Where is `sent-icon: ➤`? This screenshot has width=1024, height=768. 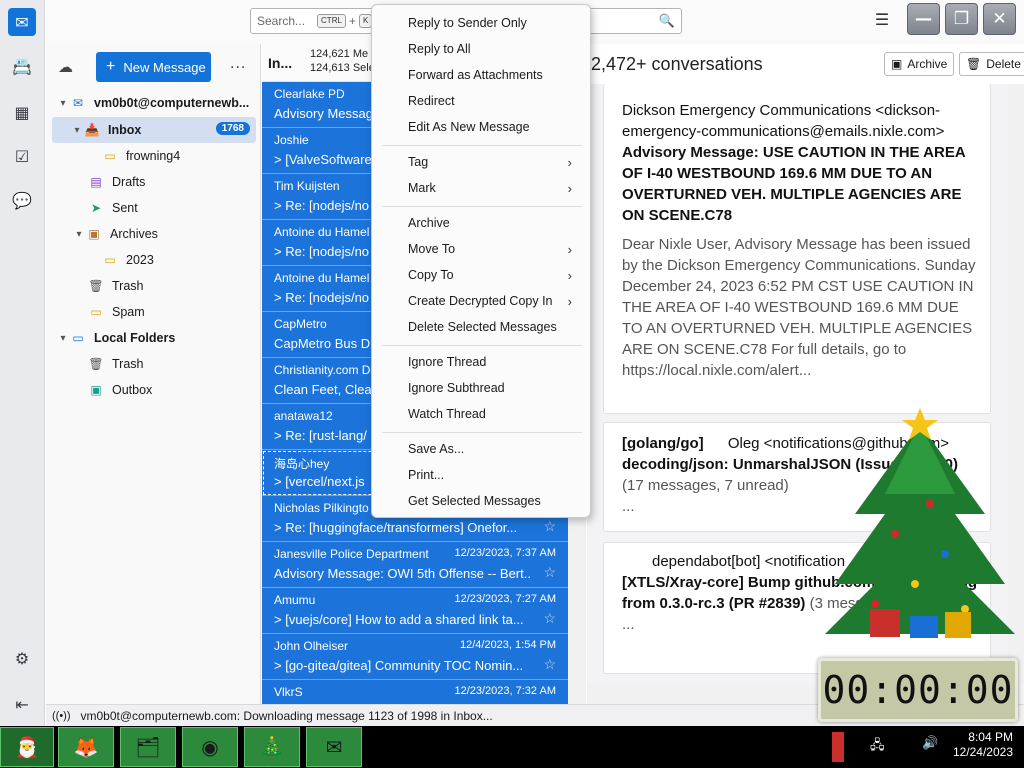
sent-icon: ➤ is located at coordinates (96, 208).